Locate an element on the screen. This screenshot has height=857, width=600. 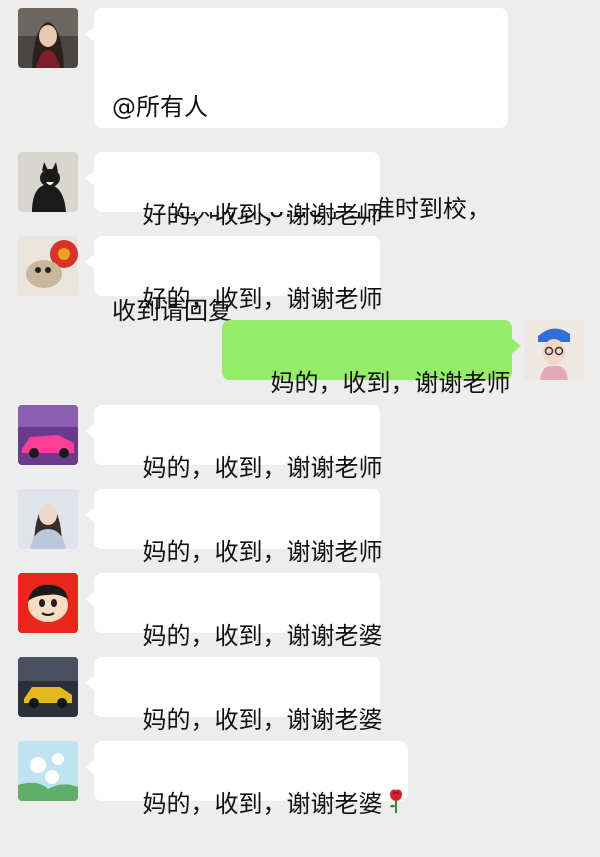
girl-avatar-icon is located at coordinates (48, 519).